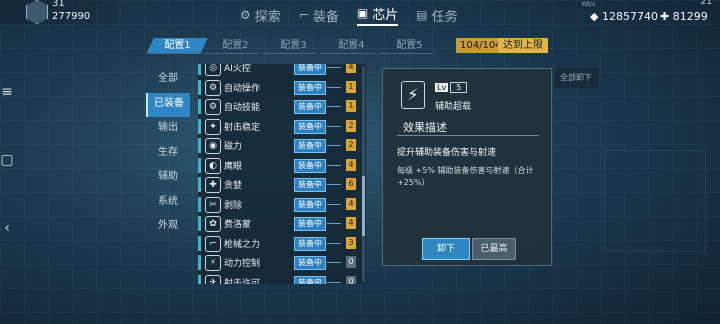  What do you see at coordinates (279, 127) in the screenshot?
I see `chip-row: ✦ 射击稳定 装备中 2` at bounding box center [279, 127].